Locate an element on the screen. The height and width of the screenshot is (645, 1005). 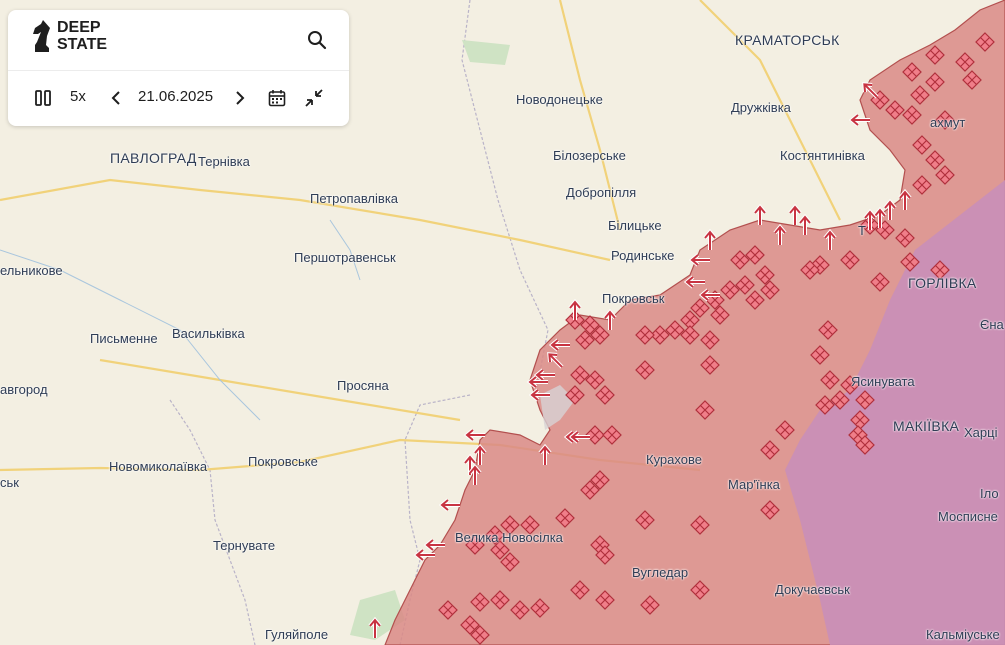
control-panel: DEEP STATE 5x 21.06.2025 is located at coordinates (178, 68).